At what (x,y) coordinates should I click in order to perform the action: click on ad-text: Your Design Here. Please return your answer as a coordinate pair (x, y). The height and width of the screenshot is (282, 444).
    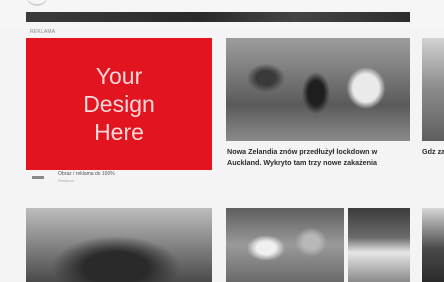
    Looking at the image, I should click on (119, 104).